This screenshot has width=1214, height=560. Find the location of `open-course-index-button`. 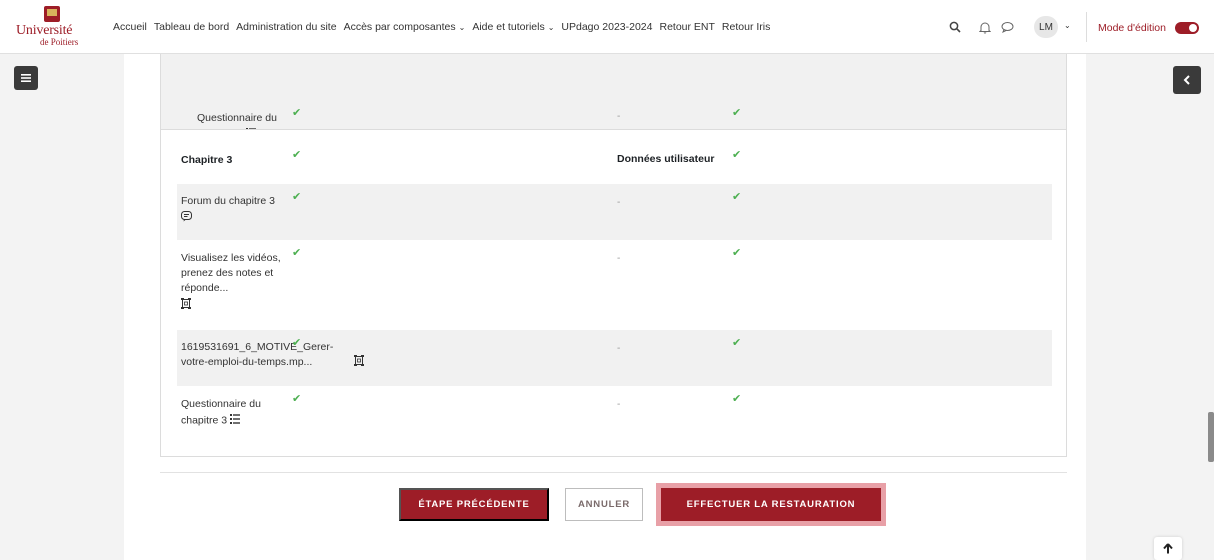

open-course-index-button is located at coordinates (26, 78).